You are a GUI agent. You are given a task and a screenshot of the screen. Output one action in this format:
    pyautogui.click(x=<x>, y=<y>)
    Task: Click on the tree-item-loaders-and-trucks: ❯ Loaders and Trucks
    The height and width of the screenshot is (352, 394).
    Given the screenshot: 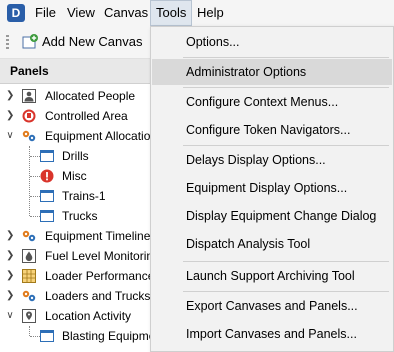 What is the action you would take?
    pyautogui.click(x=76, y=296)
    